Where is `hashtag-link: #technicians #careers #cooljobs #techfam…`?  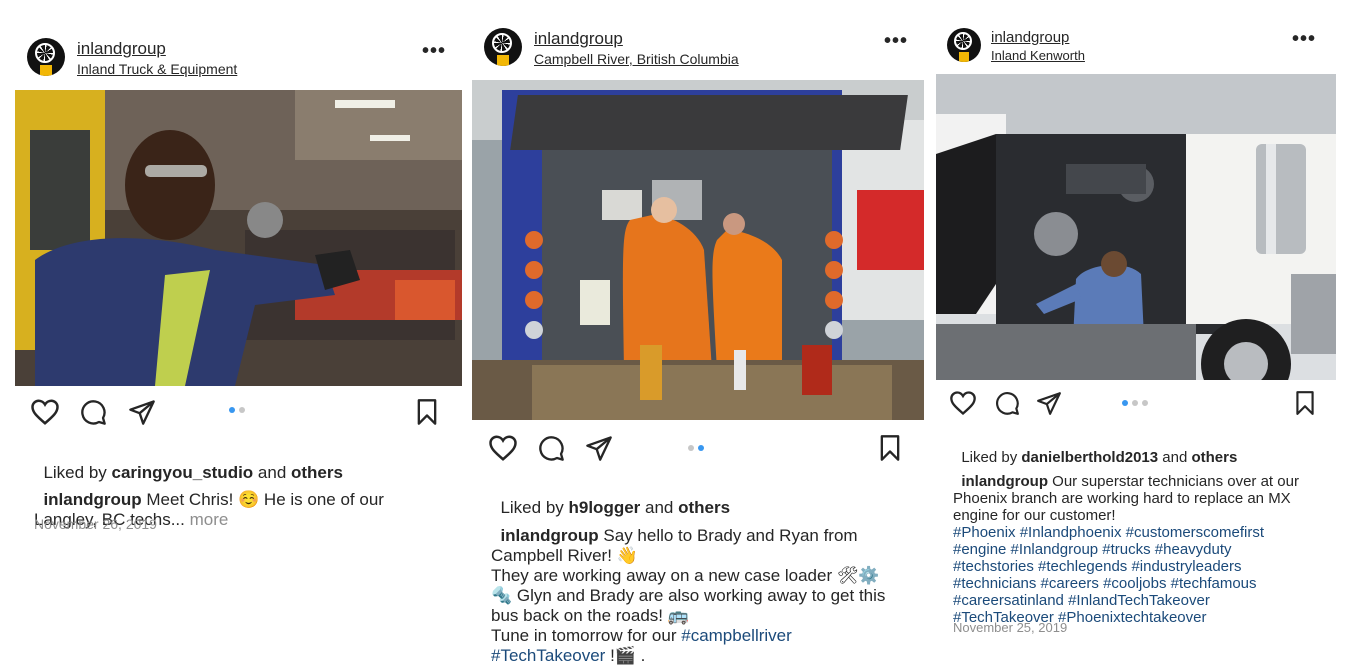 hashtag-link: #technicians #careers #cooljobs #techfam… is located at coordinates (1105, 583).